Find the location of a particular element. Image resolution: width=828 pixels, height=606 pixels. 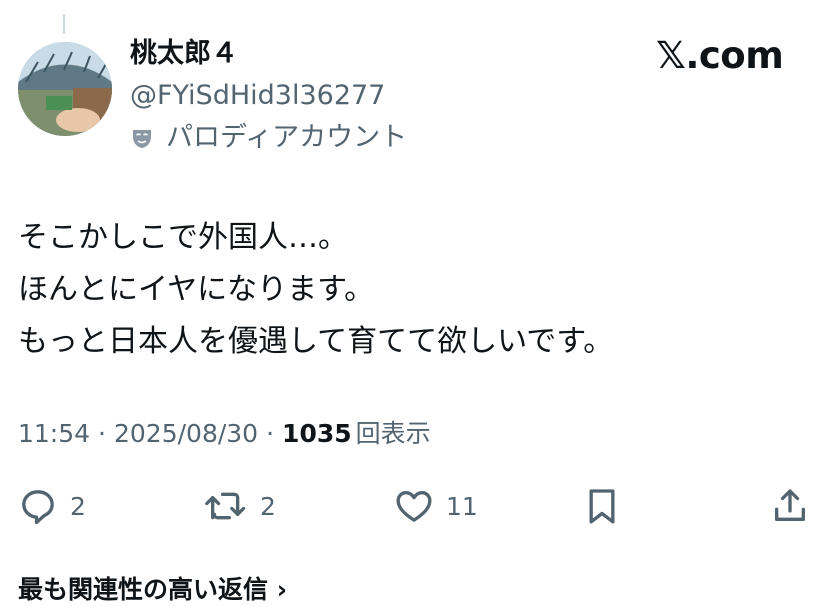

author-handle: @FYiSdHid3l36277 is located at coordinates (257, 96).